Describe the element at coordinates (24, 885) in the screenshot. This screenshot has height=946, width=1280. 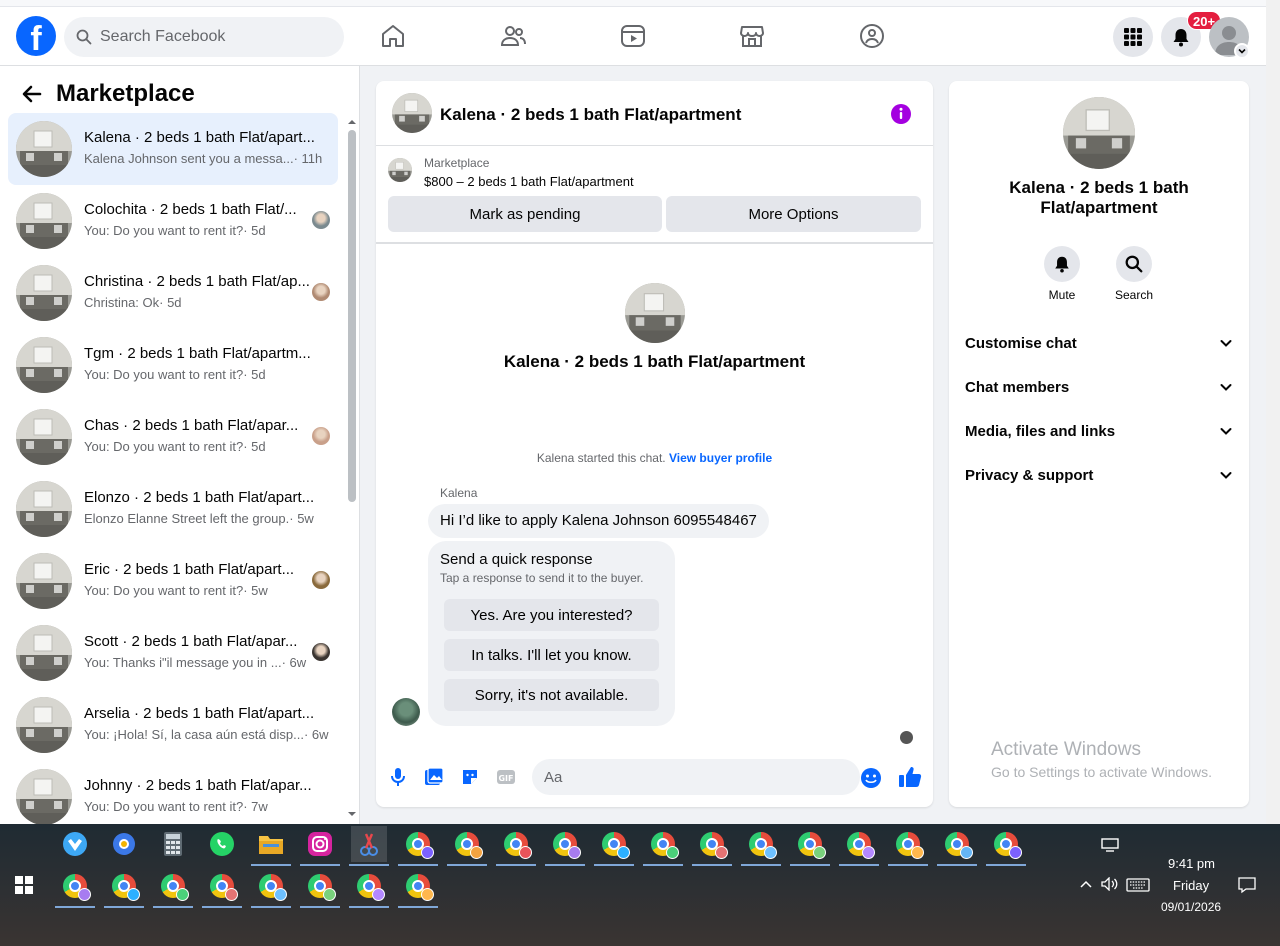
I see `windows-start-icon` at that location.